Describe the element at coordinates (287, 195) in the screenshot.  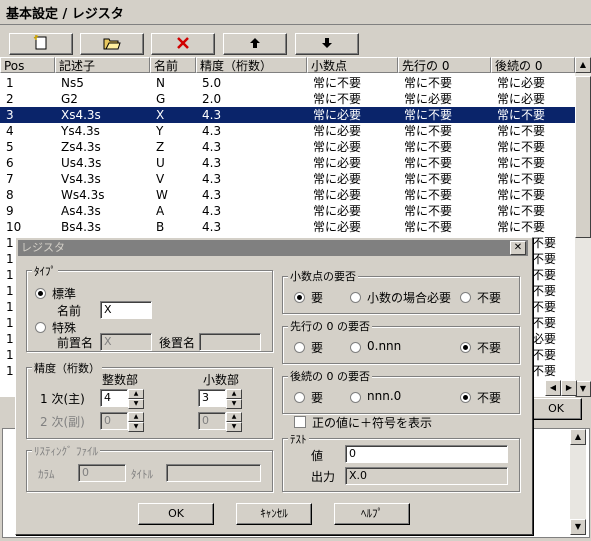
I see `table-row: 8 Ws4.3s W 4.3 常に必要 常に不要 常に不要` at that location.